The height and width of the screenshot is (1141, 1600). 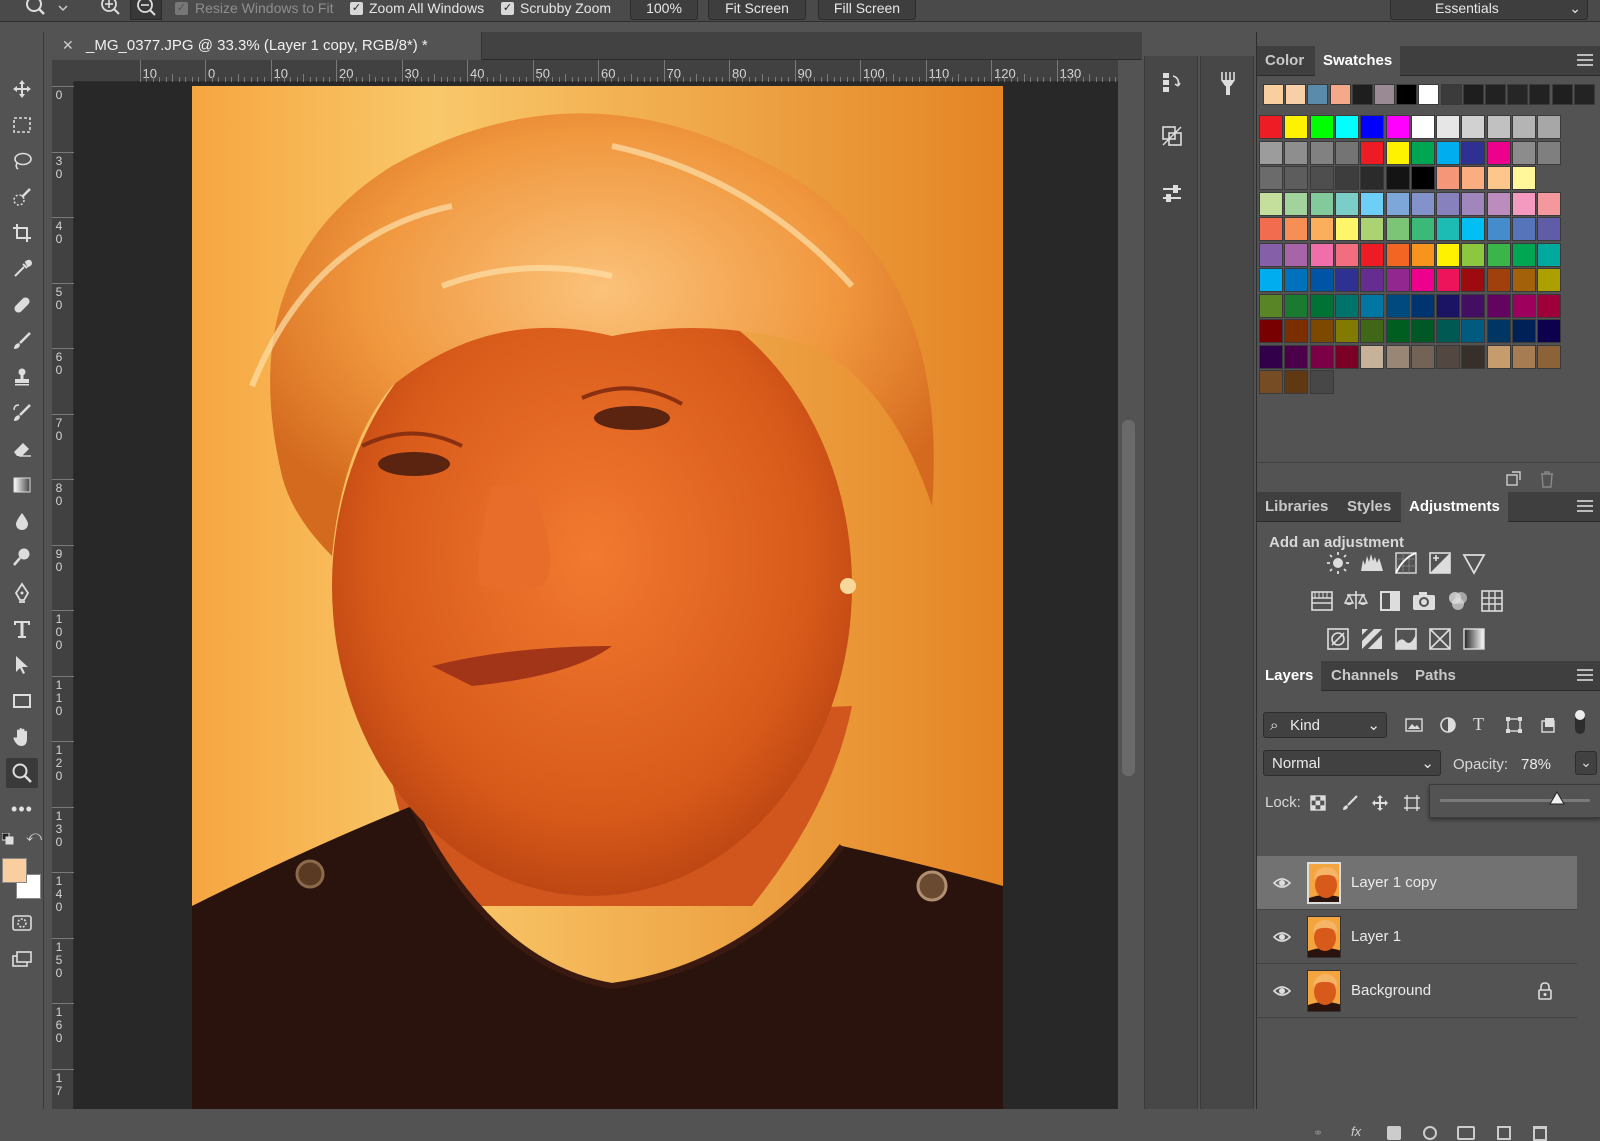 I want to click on tab-swatches: Swatches, so click(x=1358, y=61).